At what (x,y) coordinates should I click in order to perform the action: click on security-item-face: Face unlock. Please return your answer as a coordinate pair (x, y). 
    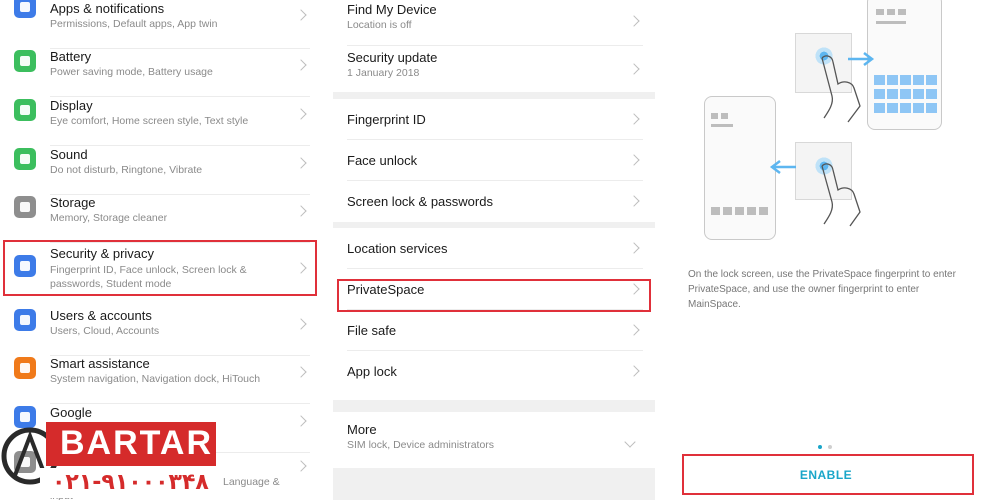
    Looking at the image, I should click on (494, 160).